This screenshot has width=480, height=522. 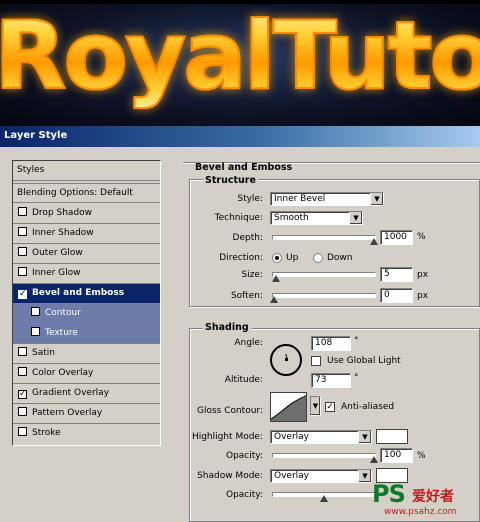 What do you see at coordinates (241, 258) in the screenshot?
I see `direction-label: Direction:` at bounding box center [241, 258].